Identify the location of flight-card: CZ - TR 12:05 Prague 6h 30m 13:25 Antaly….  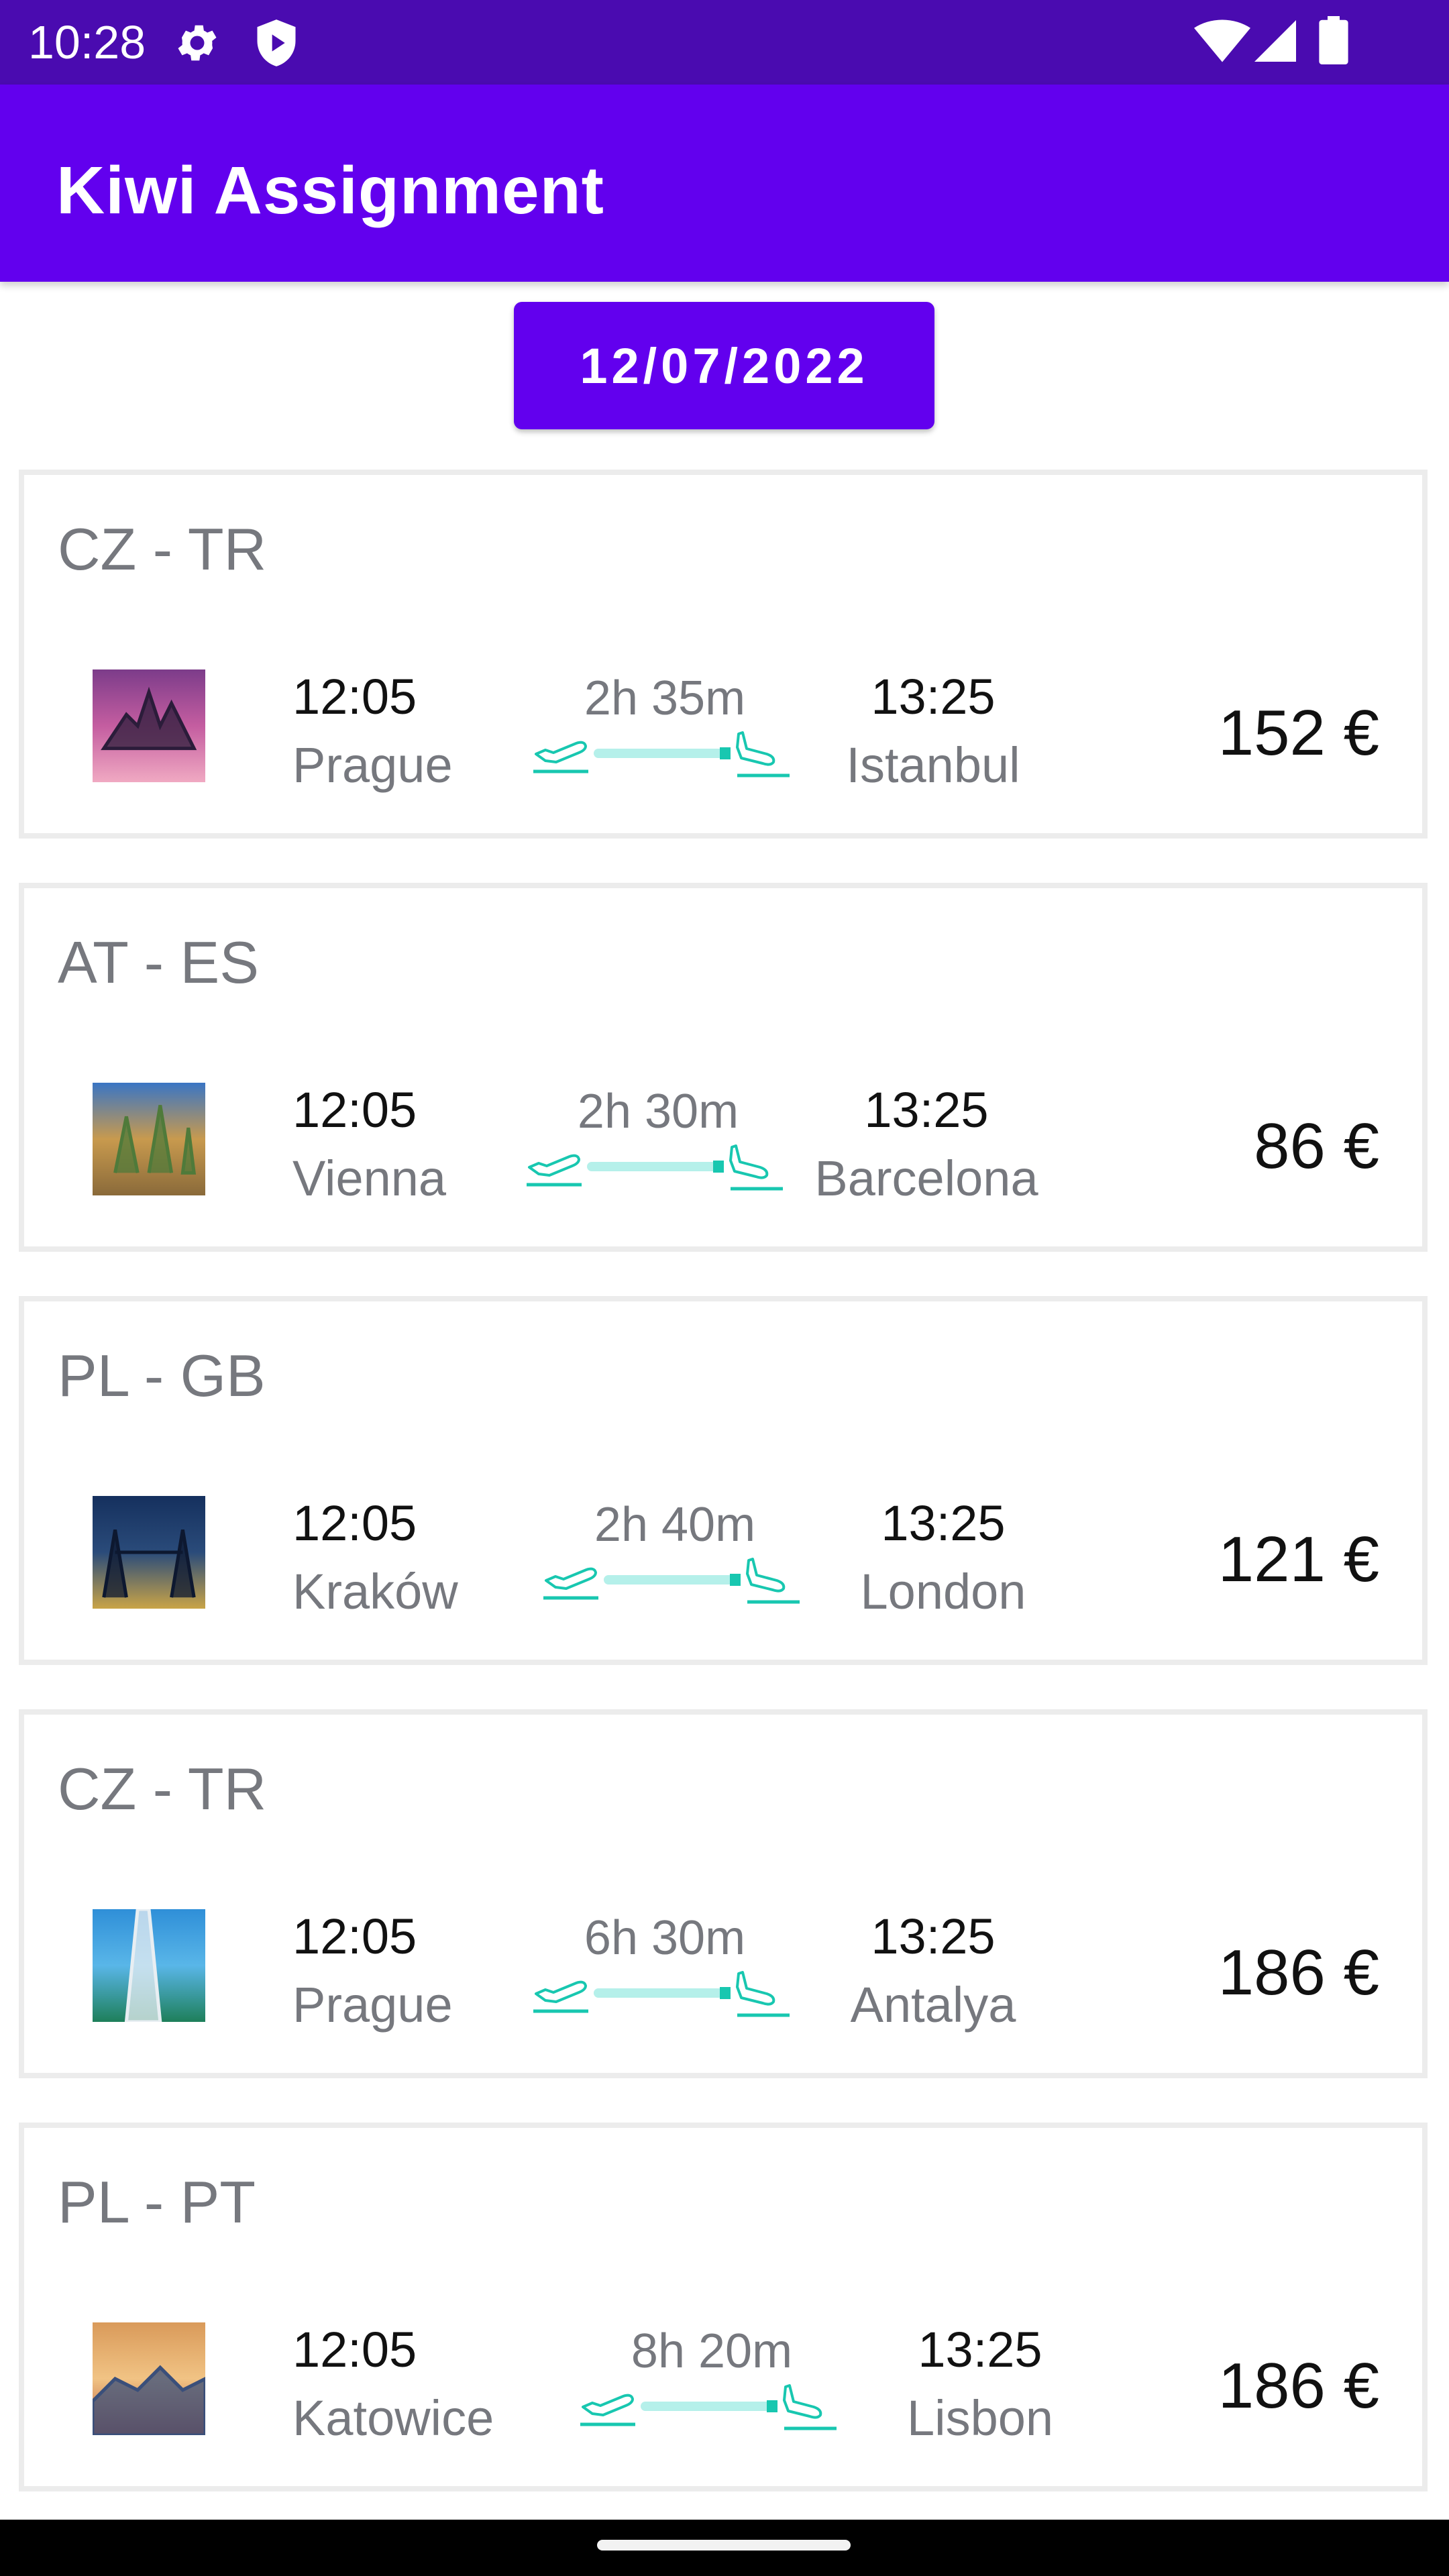
(723, 1893).